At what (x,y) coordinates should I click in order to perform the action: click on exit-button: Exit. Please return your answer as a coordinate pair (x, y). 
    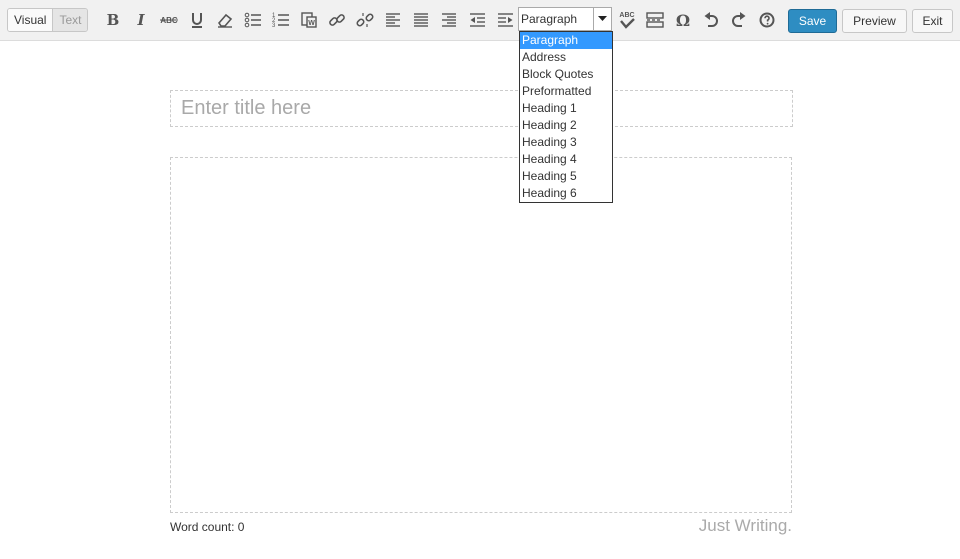
    Looking at the image, I should click on (932, 21).